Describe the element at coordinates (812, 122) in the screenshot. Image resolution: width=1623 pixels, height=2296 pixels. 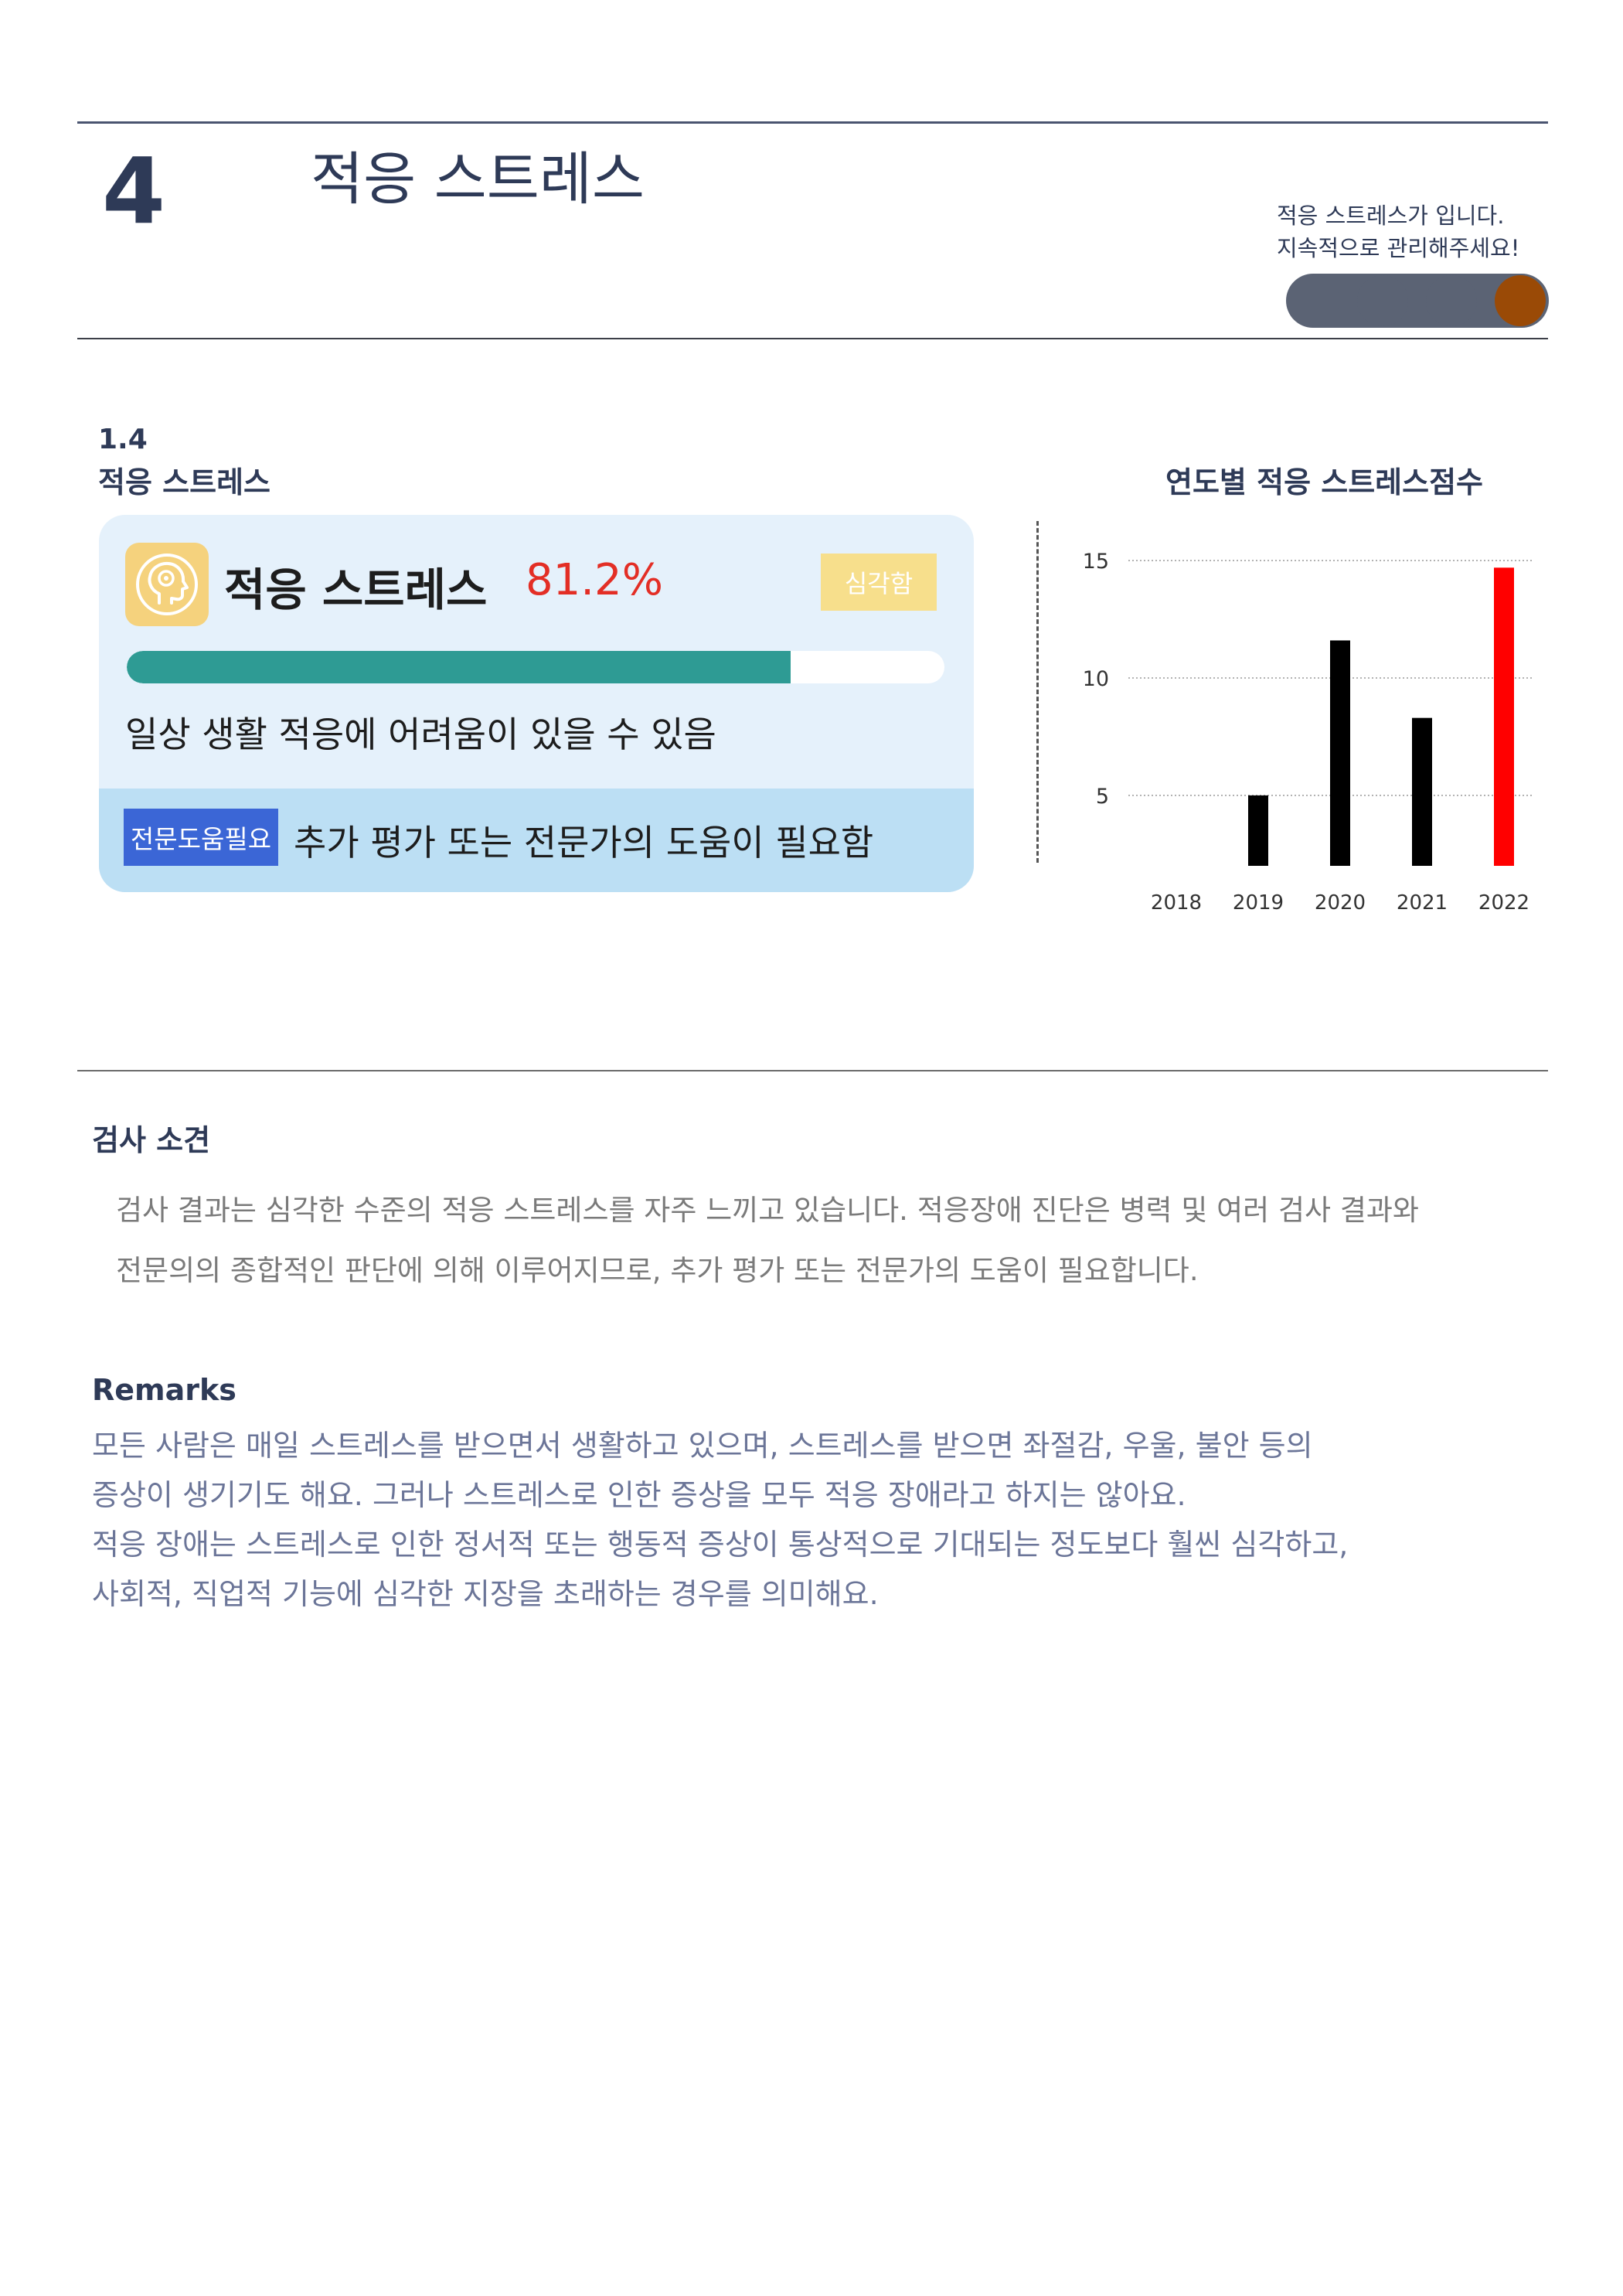
I see `top-rule` at that location.